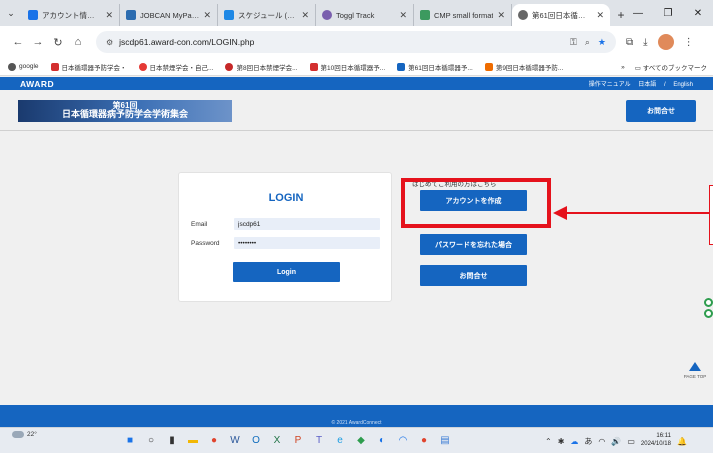 The height and width of the screenshot is (453, 713). Describe the element at coordinates (463, 15) in the screenshot. I see `browser-tab-5: CMP small format ✕` at that location.